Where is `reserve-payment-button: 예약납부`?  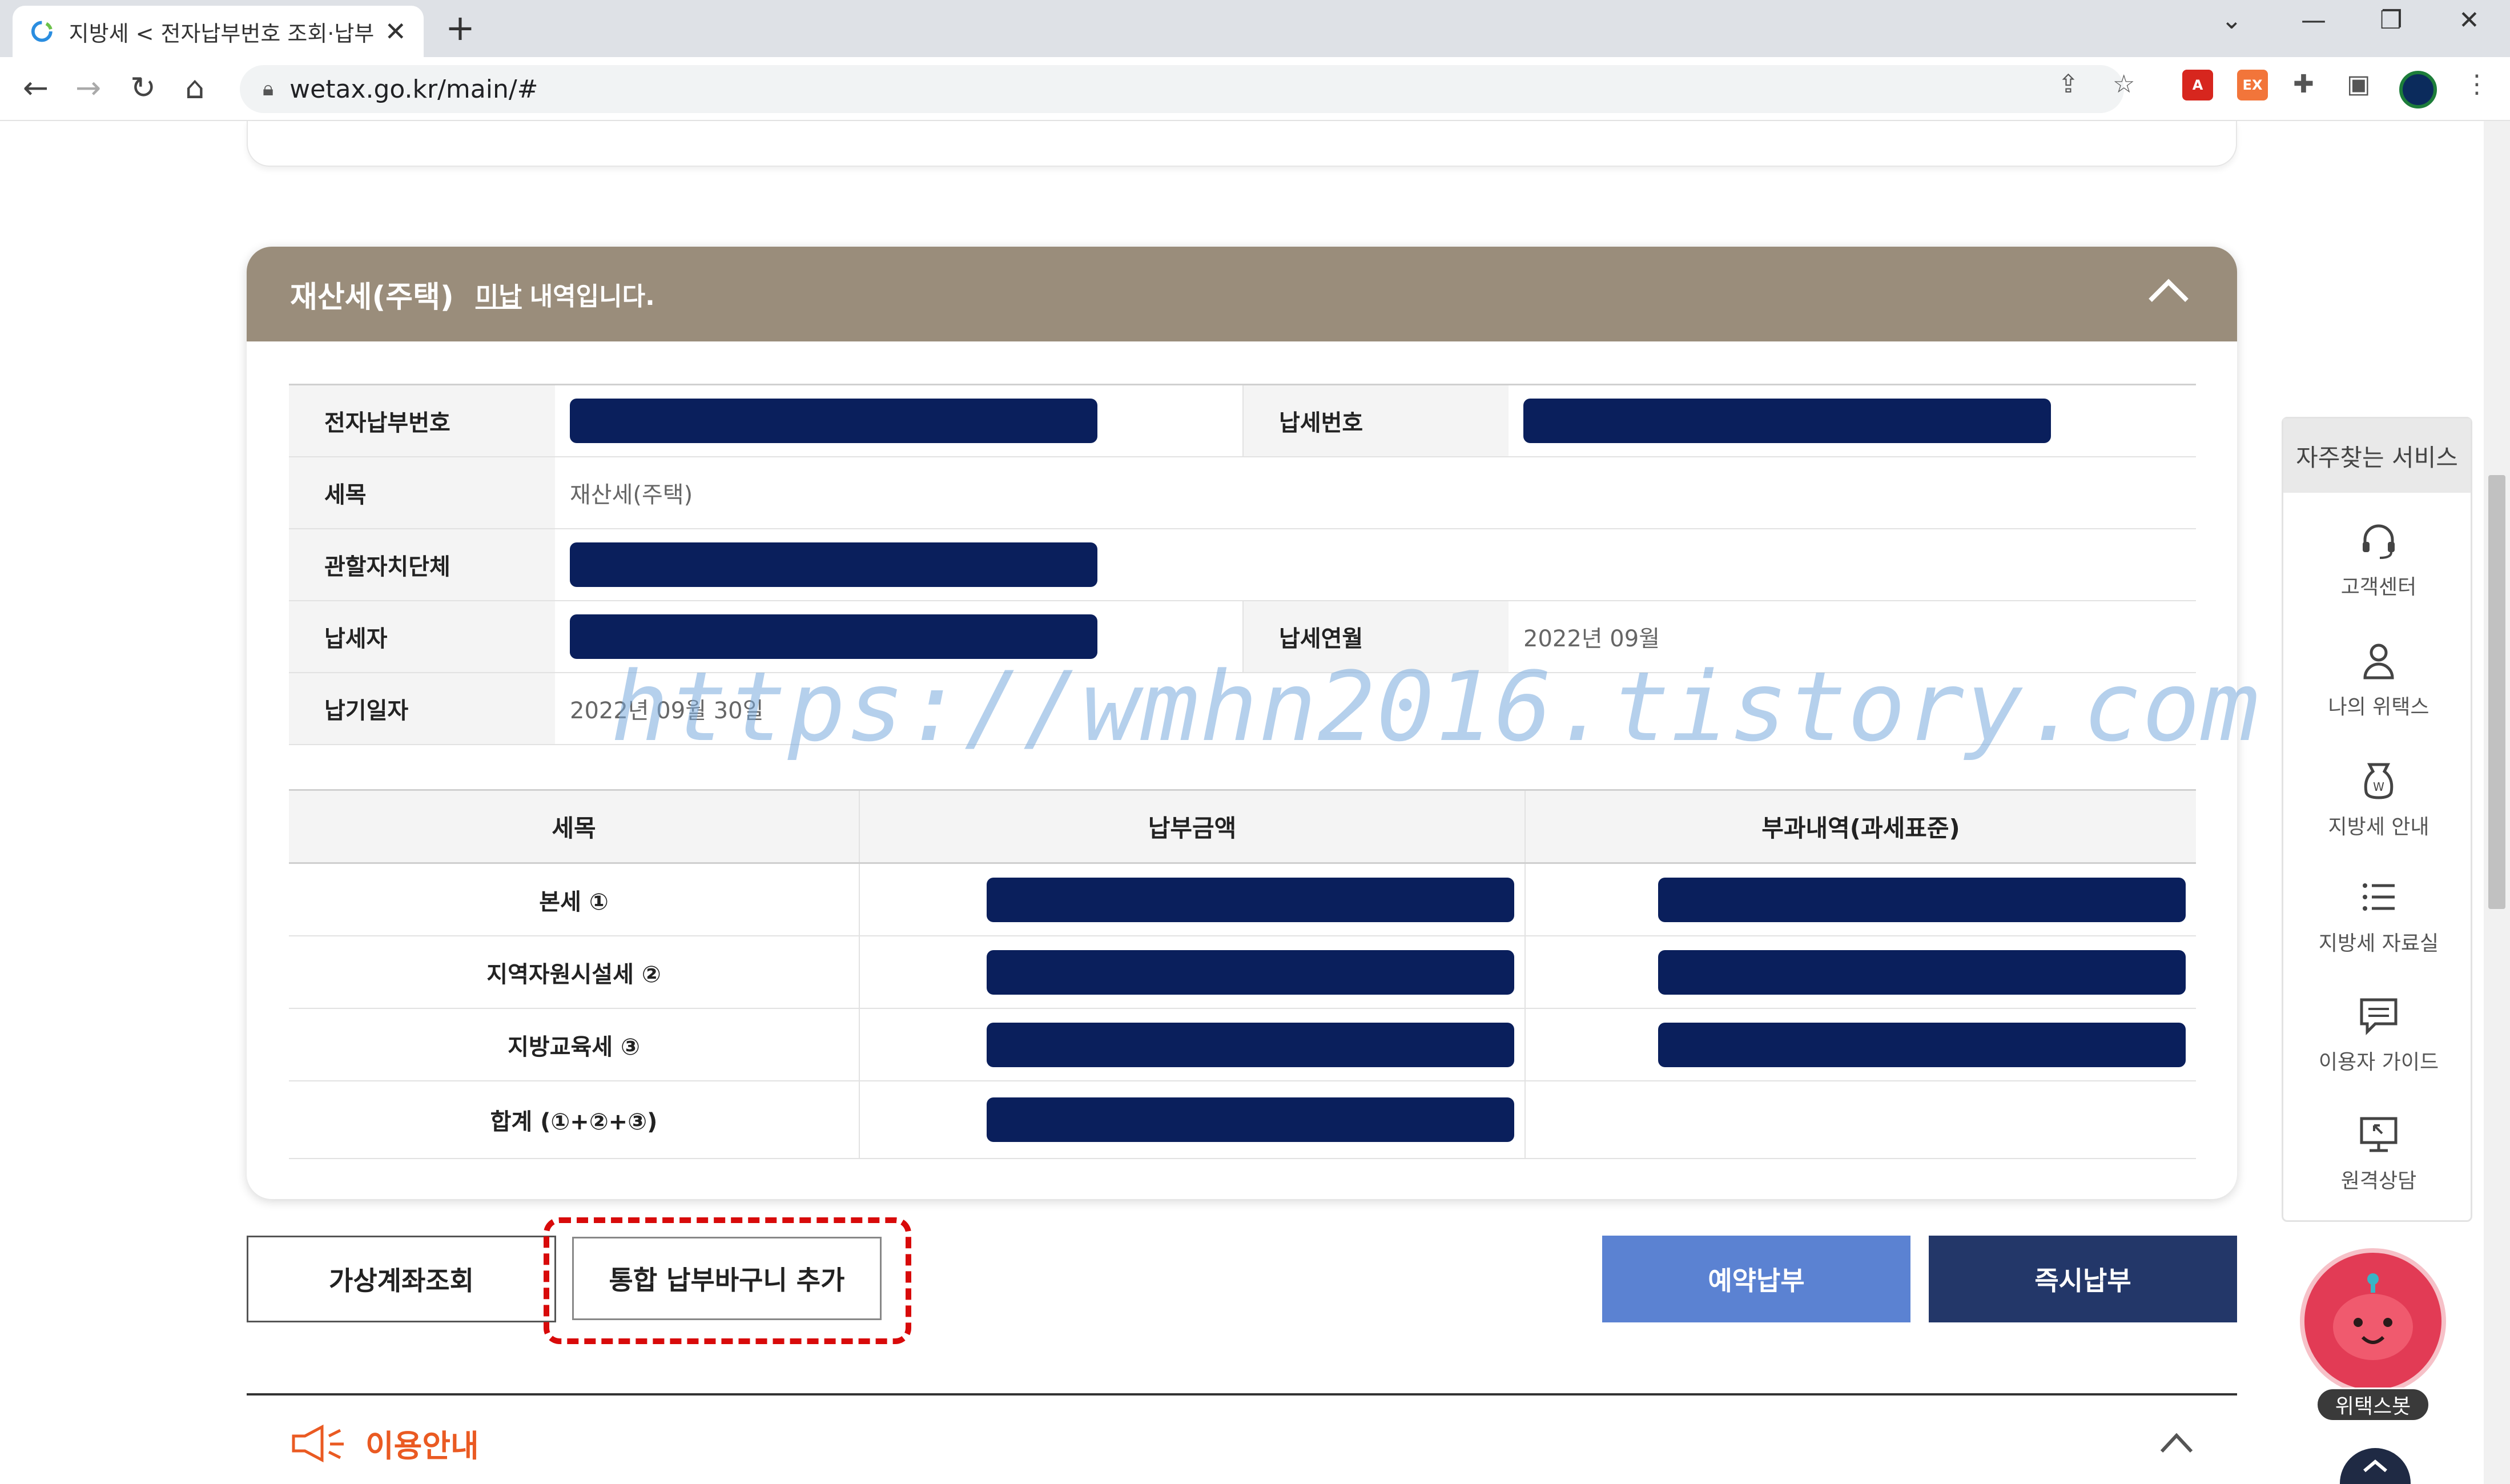 reserve-payment-button: 예약납부 is located at coordinates (1756, 1279).